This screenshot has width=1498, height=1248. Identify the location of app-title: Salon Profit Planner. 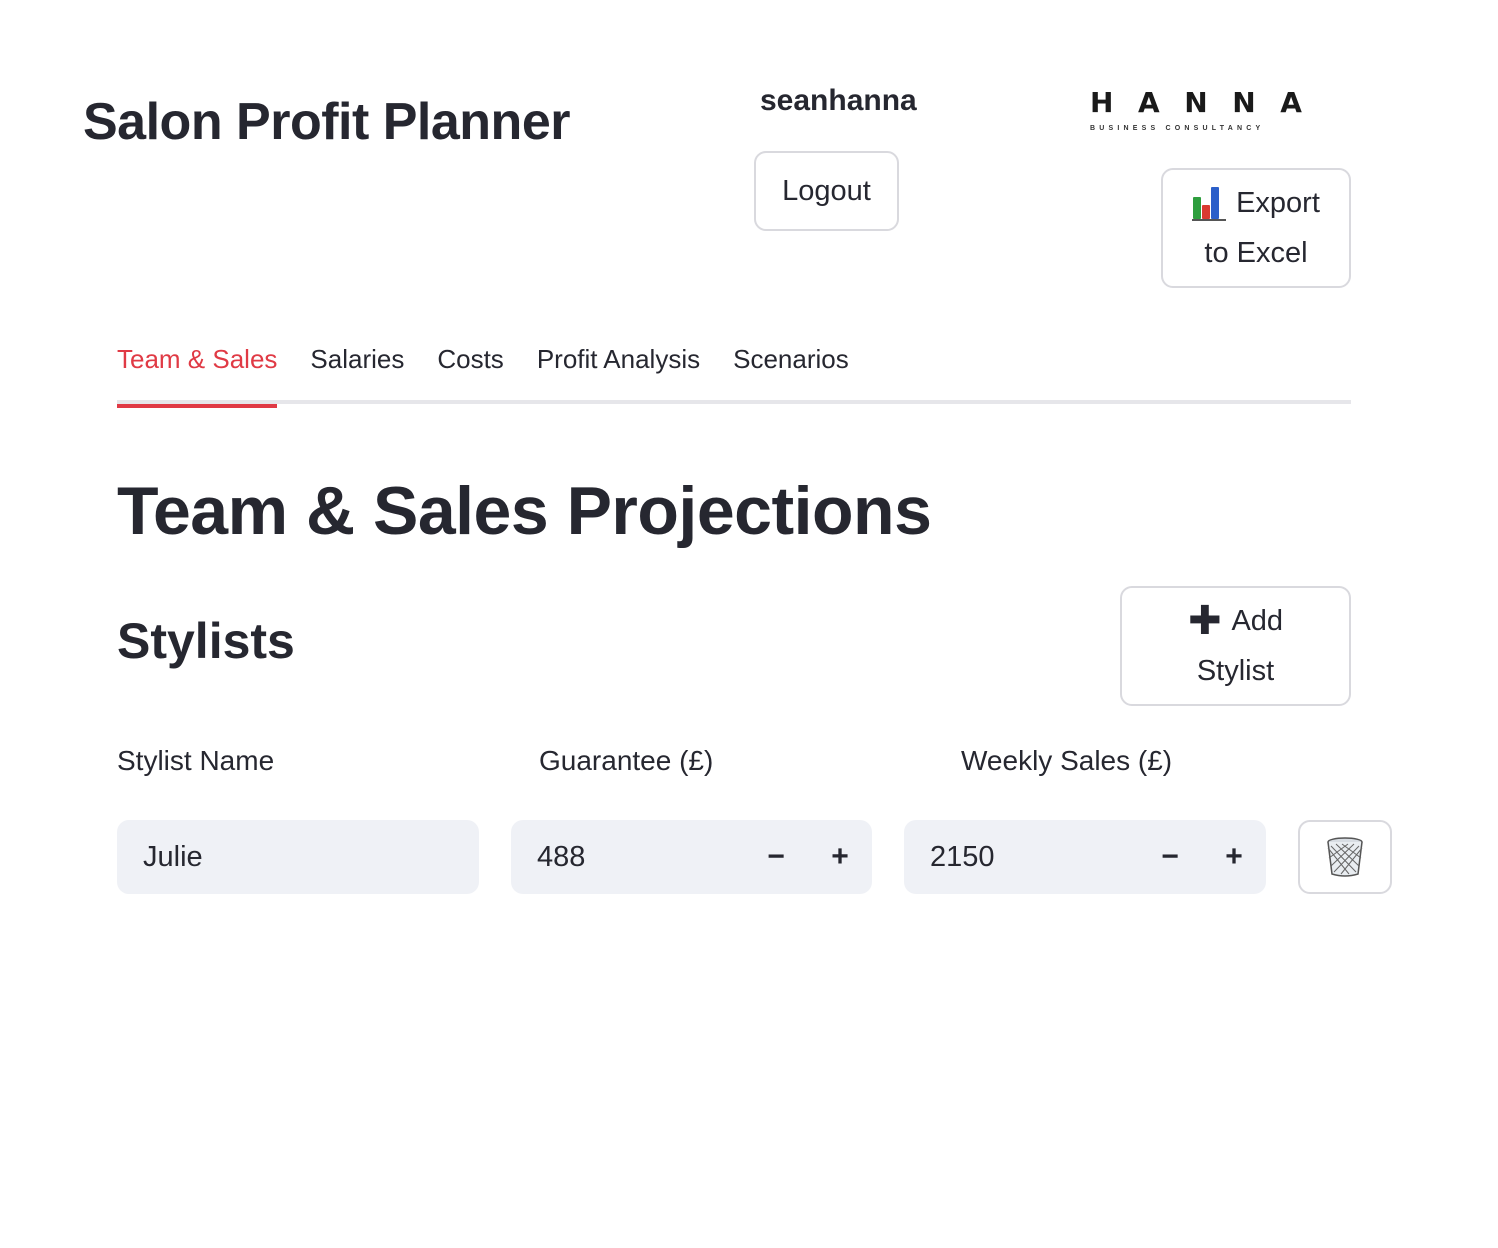
(326, 122).